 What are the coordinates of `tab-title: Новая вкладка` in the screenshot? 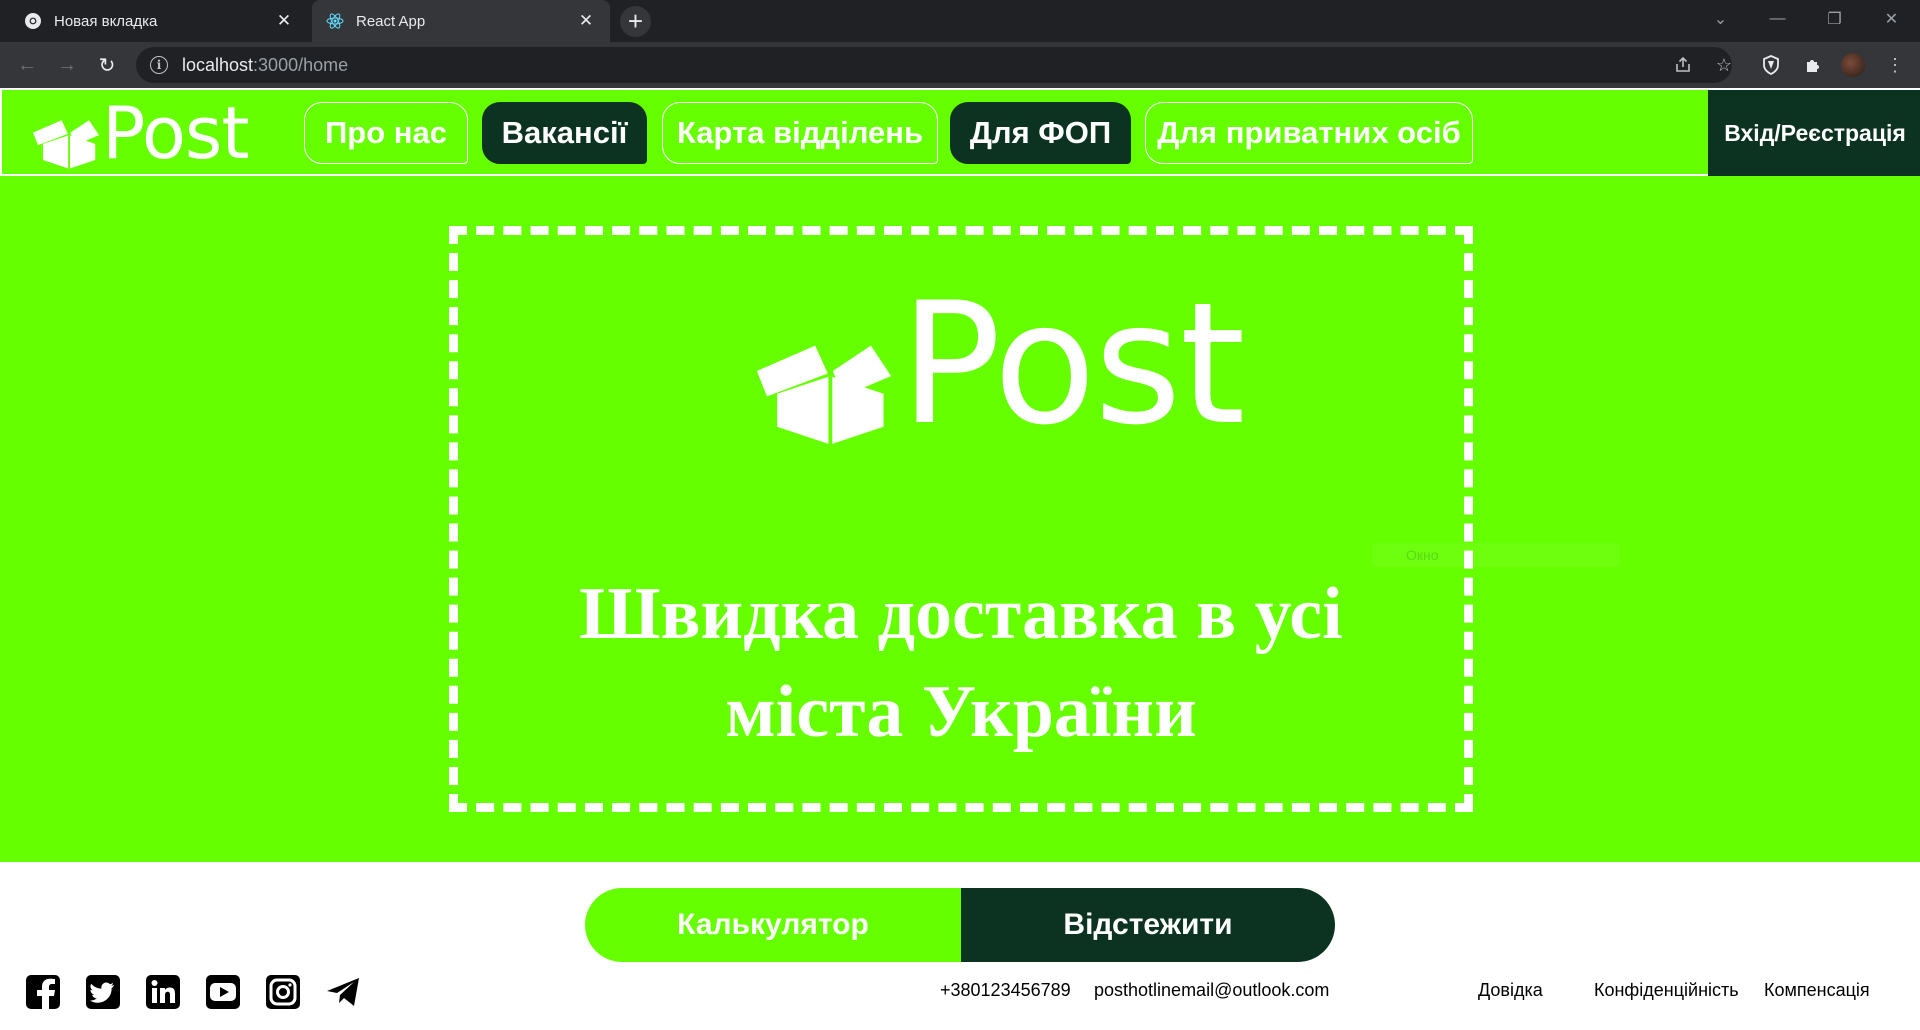 It's located at (106, 21).